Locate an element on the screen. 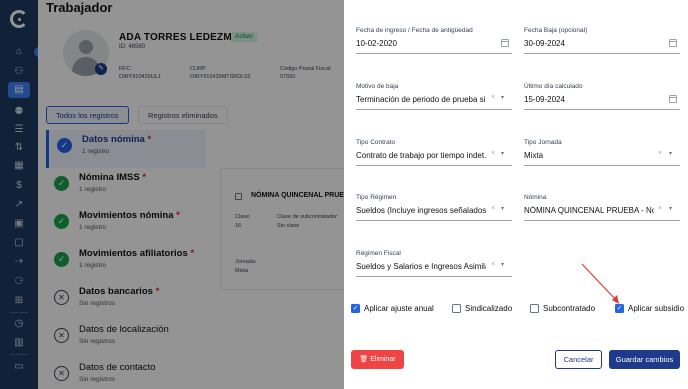  fecha-ingreso-value: 10-02-2020 is located at coordinates (376, 43).